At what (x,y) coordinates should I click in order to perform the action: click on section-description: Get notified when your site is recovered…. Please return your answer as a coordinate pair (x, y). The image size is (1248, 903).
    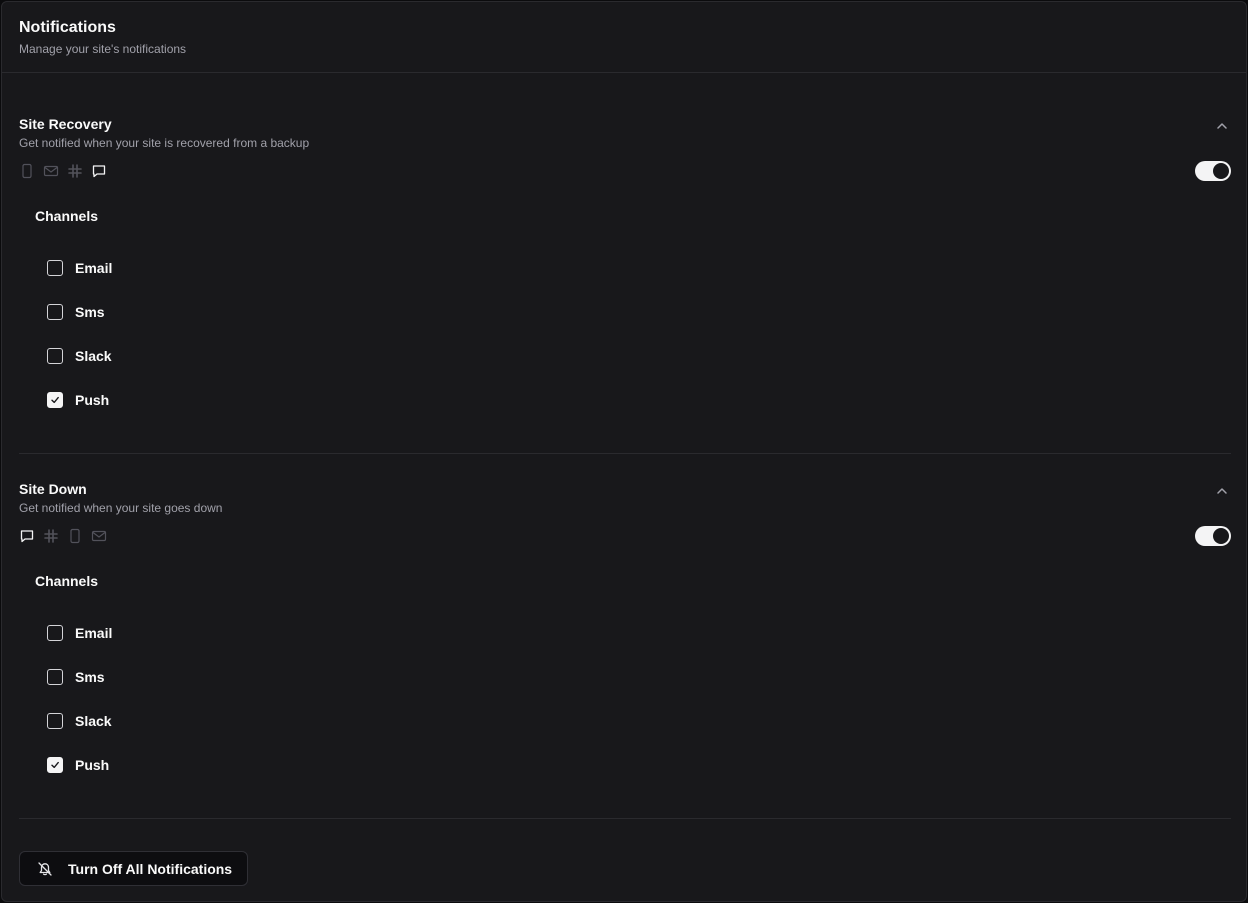
    Looking at the image, I should click on (164, 143).